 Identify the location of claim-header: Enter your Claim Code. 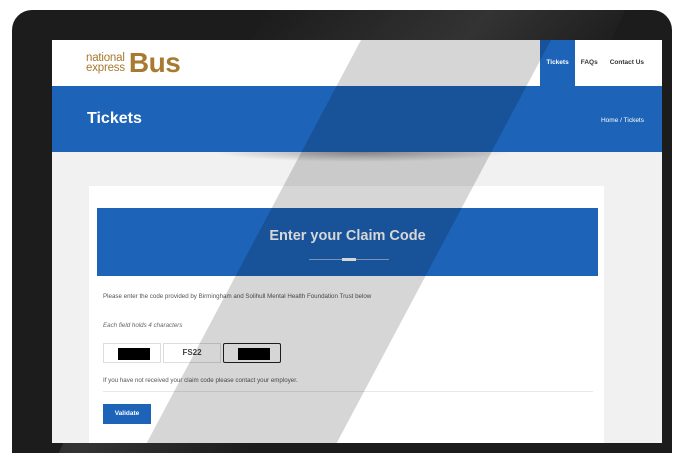
(347, 242).